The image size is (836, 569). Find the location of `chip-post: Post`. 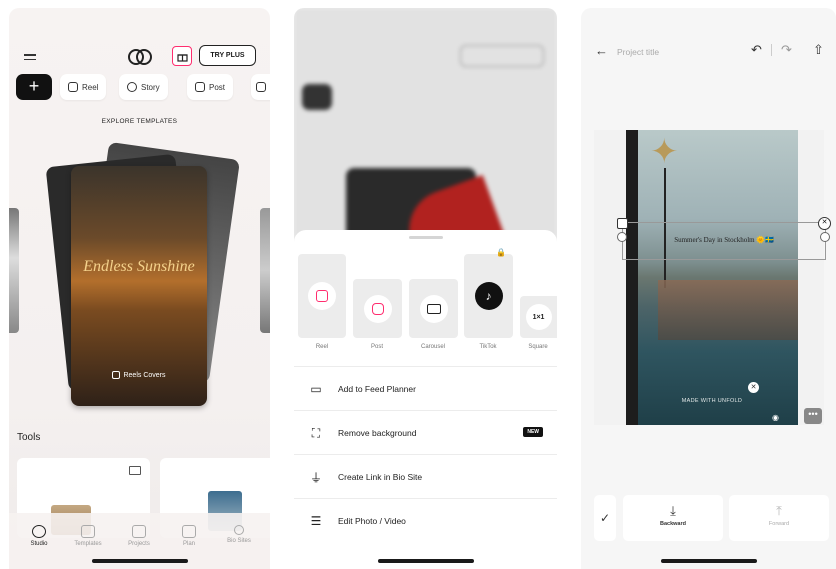

chip-post: Post is located at coordinates (210, 87).